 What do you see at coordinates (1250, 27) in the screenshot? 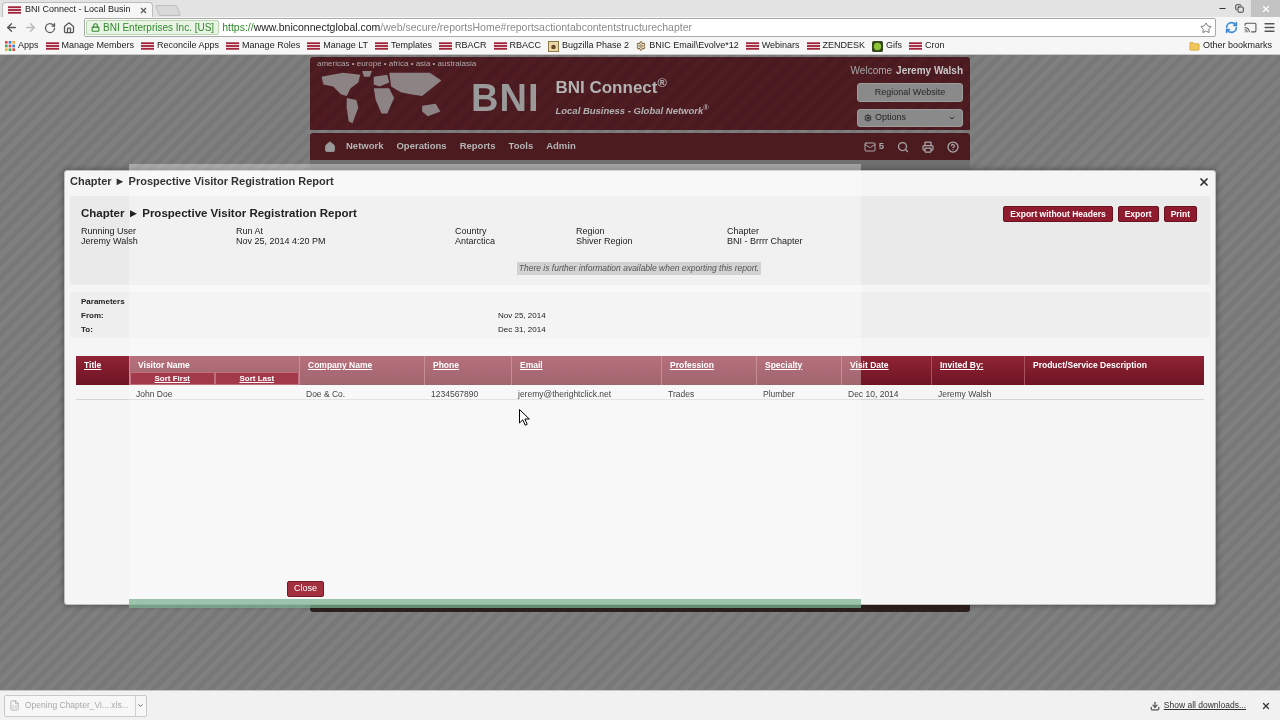
I see `cast-icon` at bounding box center [1250, 27].